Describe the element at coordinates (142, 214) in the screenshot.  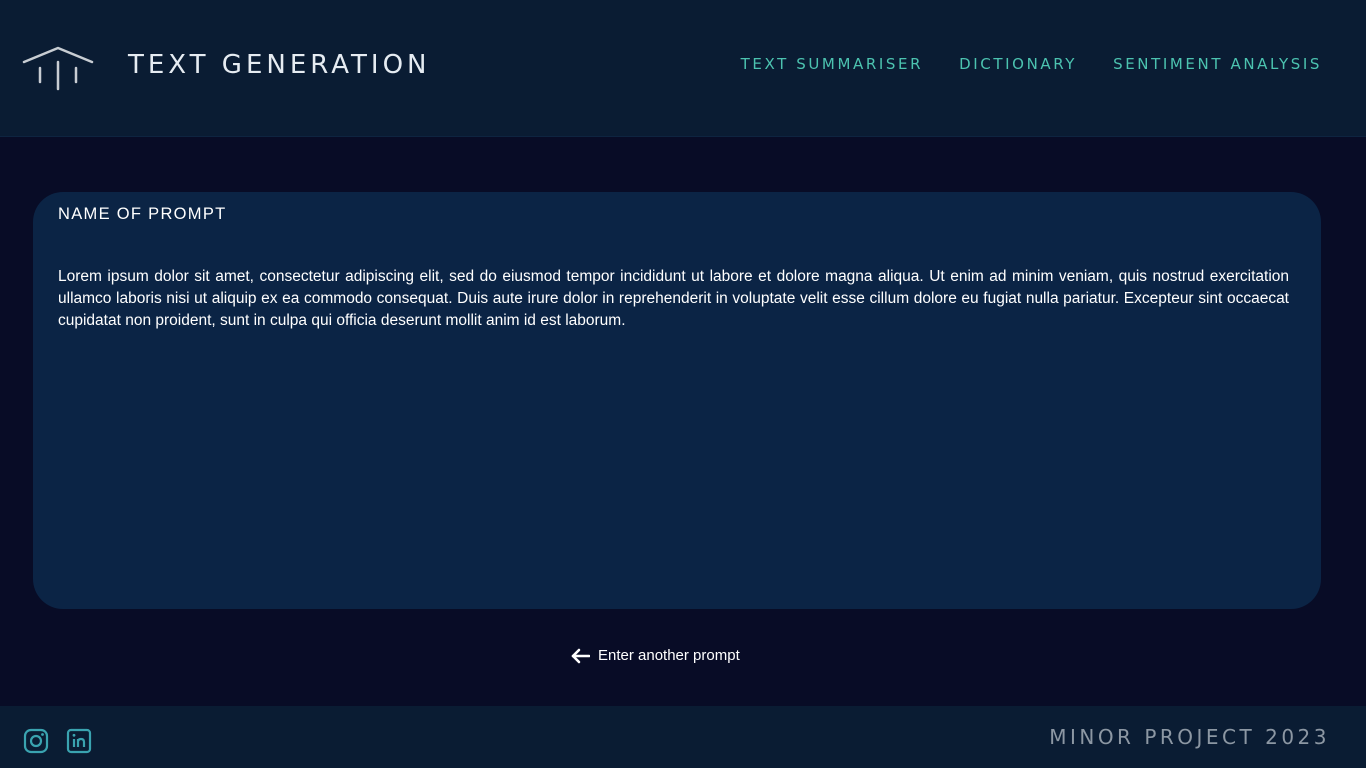
I see `prompt-name: NAME OF PROMPT` at that location.